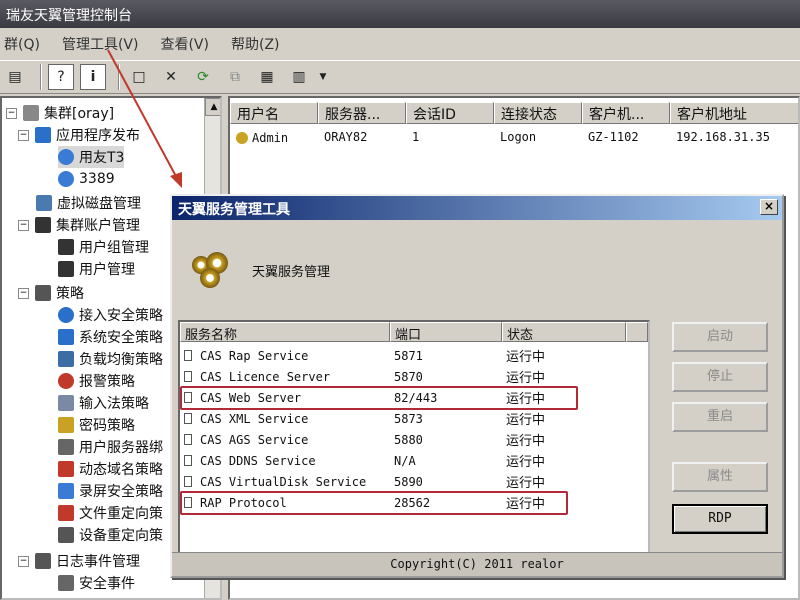 The width and height of the screenshot is (800, 600). What do you see at coordinates (265, 376) in the screenshot?
I see `service-name: CAS Licence Server` at bounding box center [265, 376].